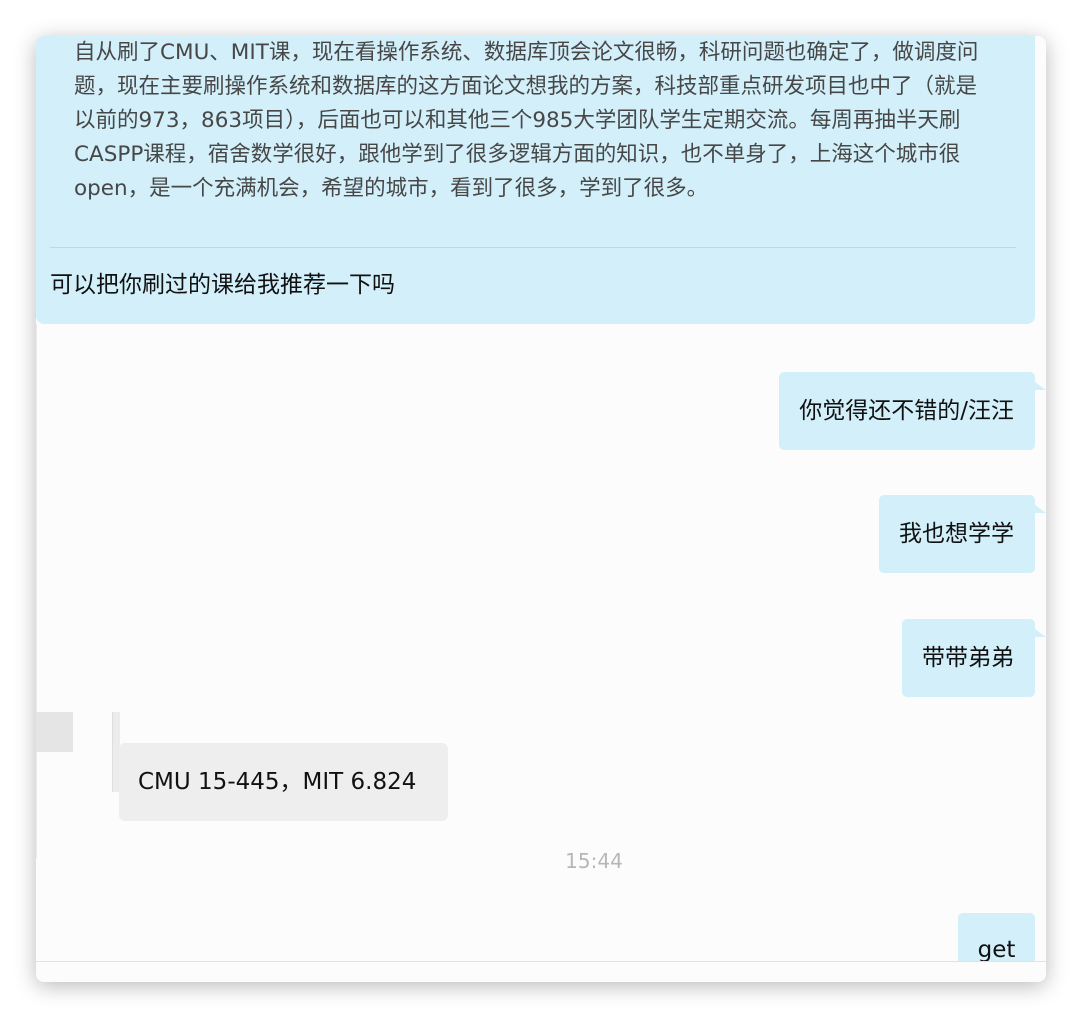 This screenshot has height=1018, width=1082. I want to click on message-text: 带带弟弟, so click(968, 658).